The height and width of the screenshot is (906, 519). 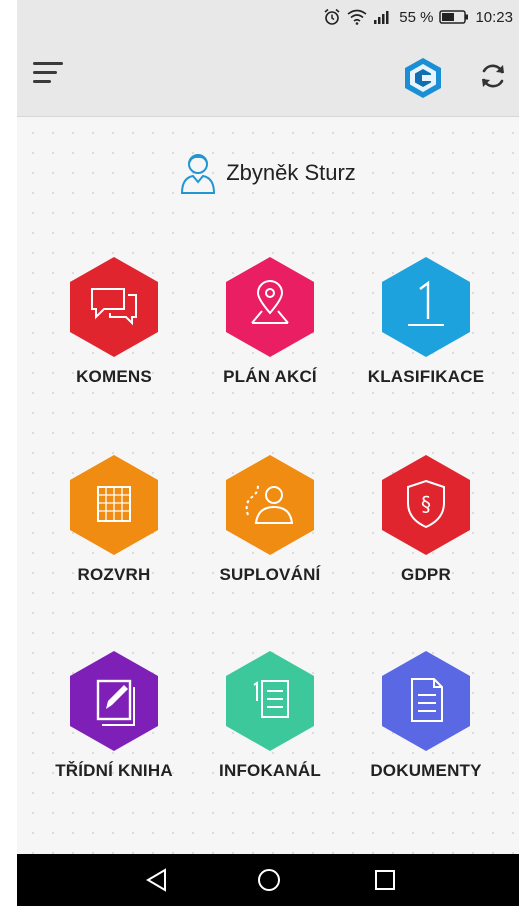 What do you see at coordinates (114, 701) in the screenshot?
I see `class-book-pen-icon` at bounding box center [114, 701].